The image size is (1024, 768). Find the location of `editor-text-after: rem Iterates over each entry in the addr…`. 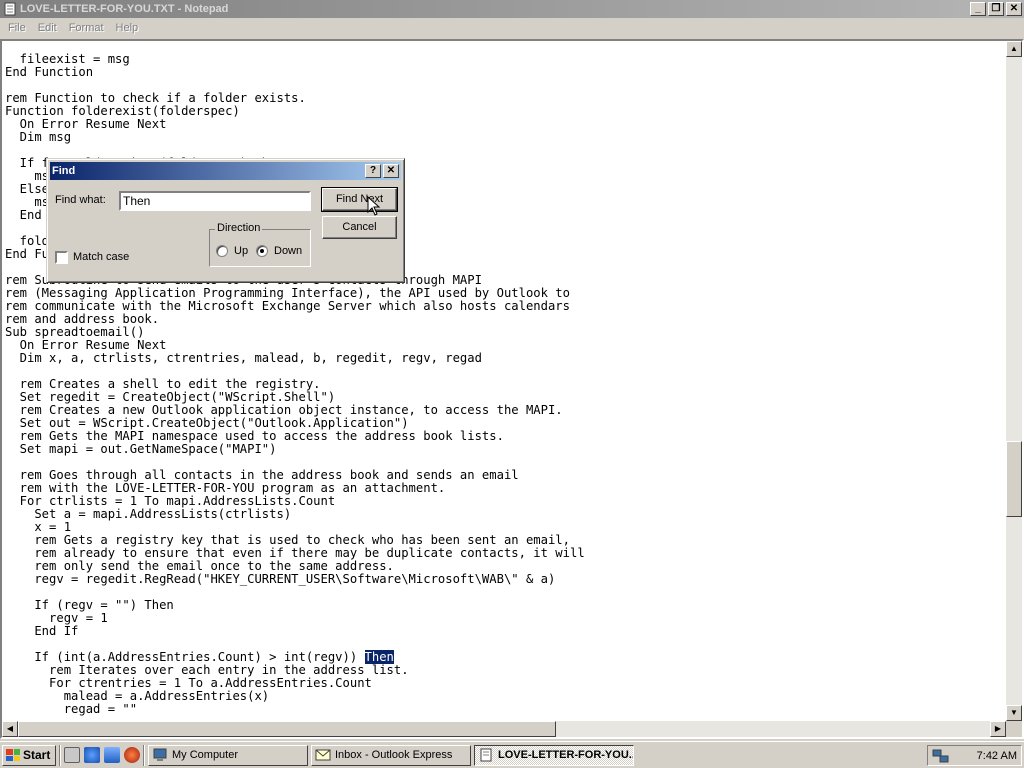

editor-text-after: rem Iterates over each entry in the addr… is located at coordinates (229, 689).